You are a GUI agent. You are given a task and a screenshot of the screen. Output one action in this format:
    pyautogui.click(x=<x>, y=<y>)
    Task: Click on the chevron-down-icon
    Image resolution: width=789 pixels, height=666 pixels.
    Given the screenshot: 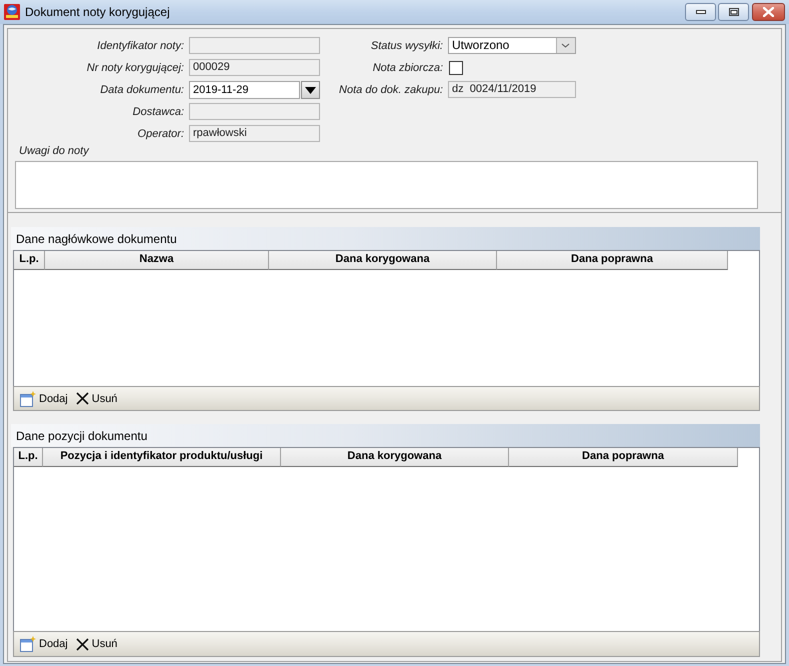 What is the action you would take?
    pyautogui.click(x=565, y=45)
    